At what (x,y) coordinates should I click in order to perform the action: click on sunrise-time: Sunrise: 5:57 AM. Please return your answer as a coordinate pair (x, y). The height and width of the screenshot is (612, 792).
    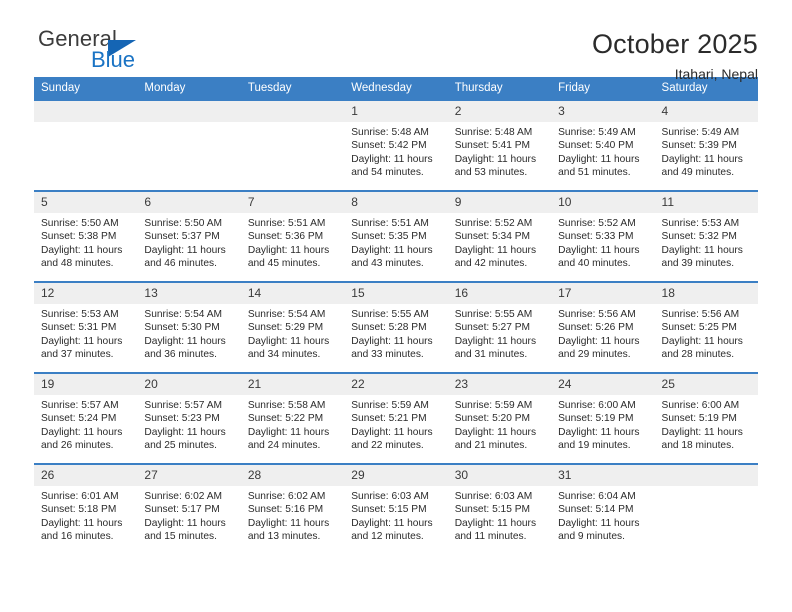
    Looking at the image, I should click on (80, 405).